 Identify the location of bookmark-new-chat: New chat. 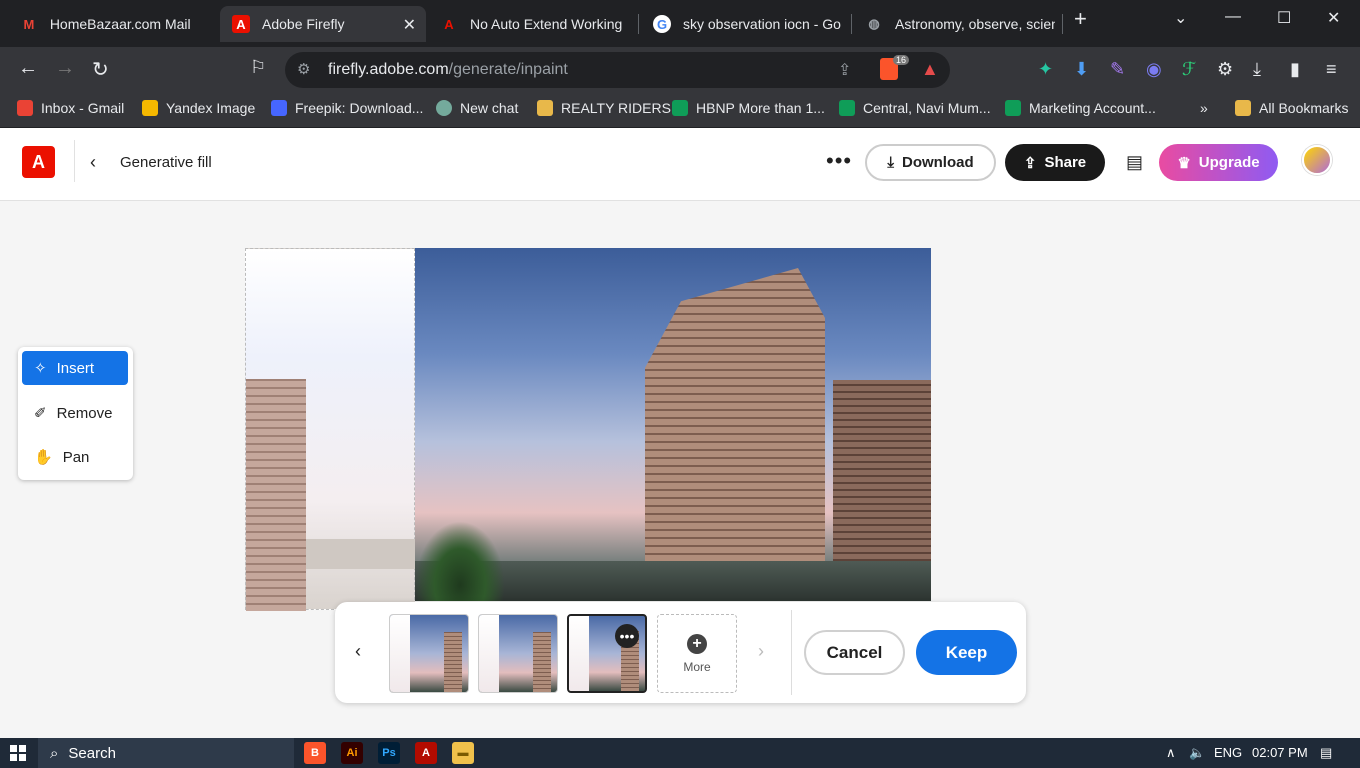
(477, 108).